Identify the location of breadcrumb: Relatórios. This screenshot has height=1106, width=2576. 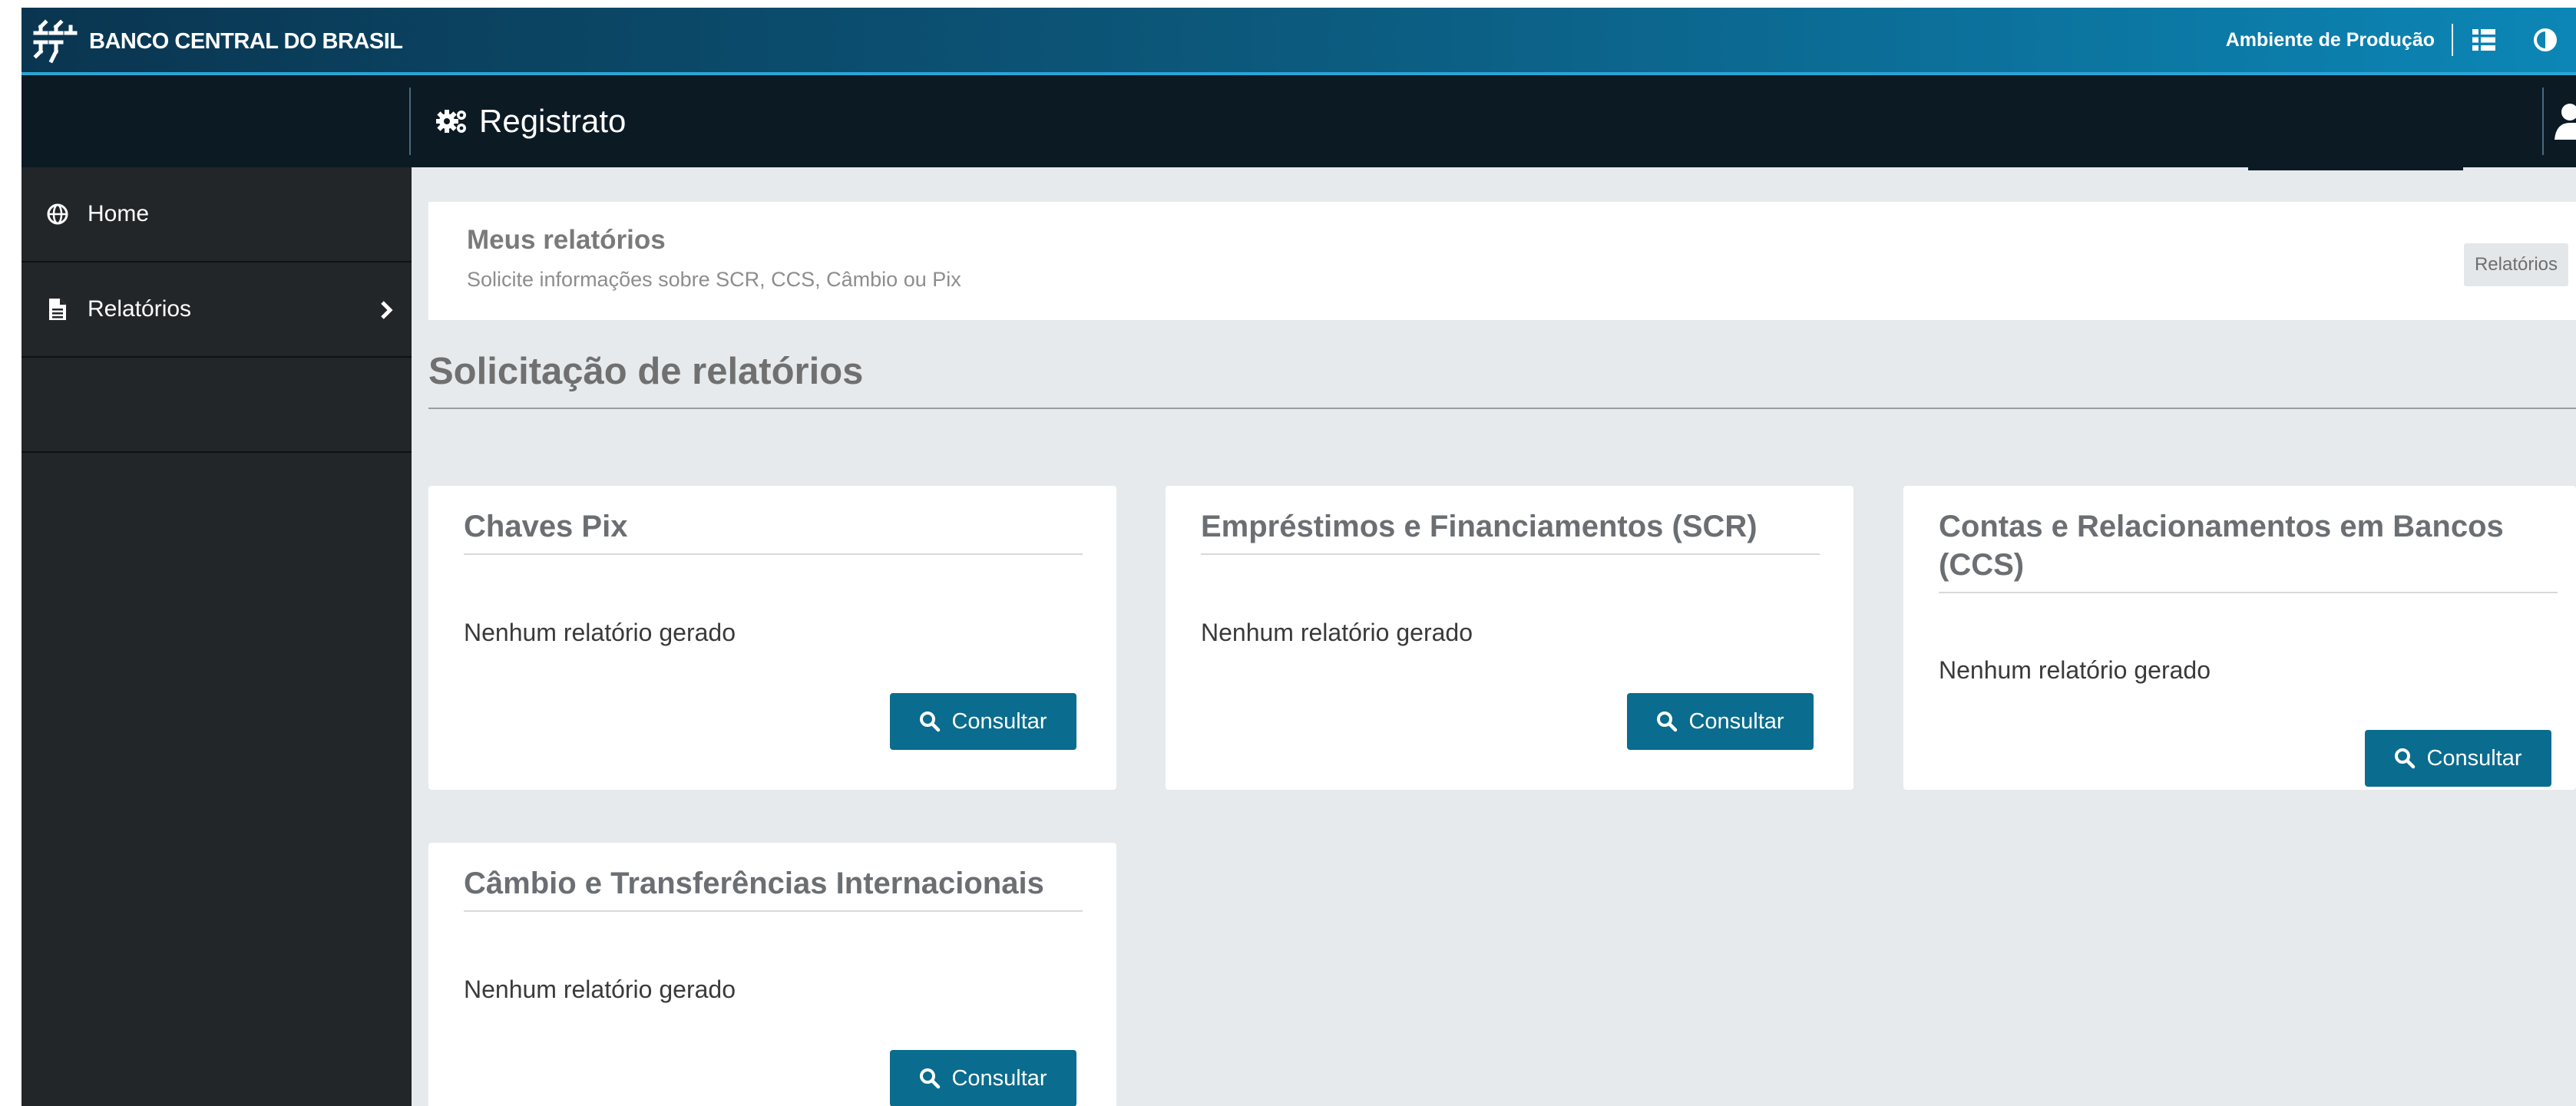
(2515, 264).